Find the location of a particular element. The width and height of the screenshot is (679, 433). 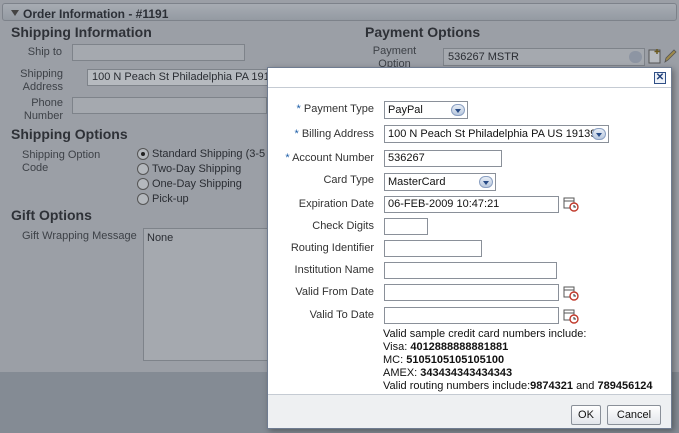

gift-wrapping-label: Gift Wrapping Message is located at coordinates (79, 236).